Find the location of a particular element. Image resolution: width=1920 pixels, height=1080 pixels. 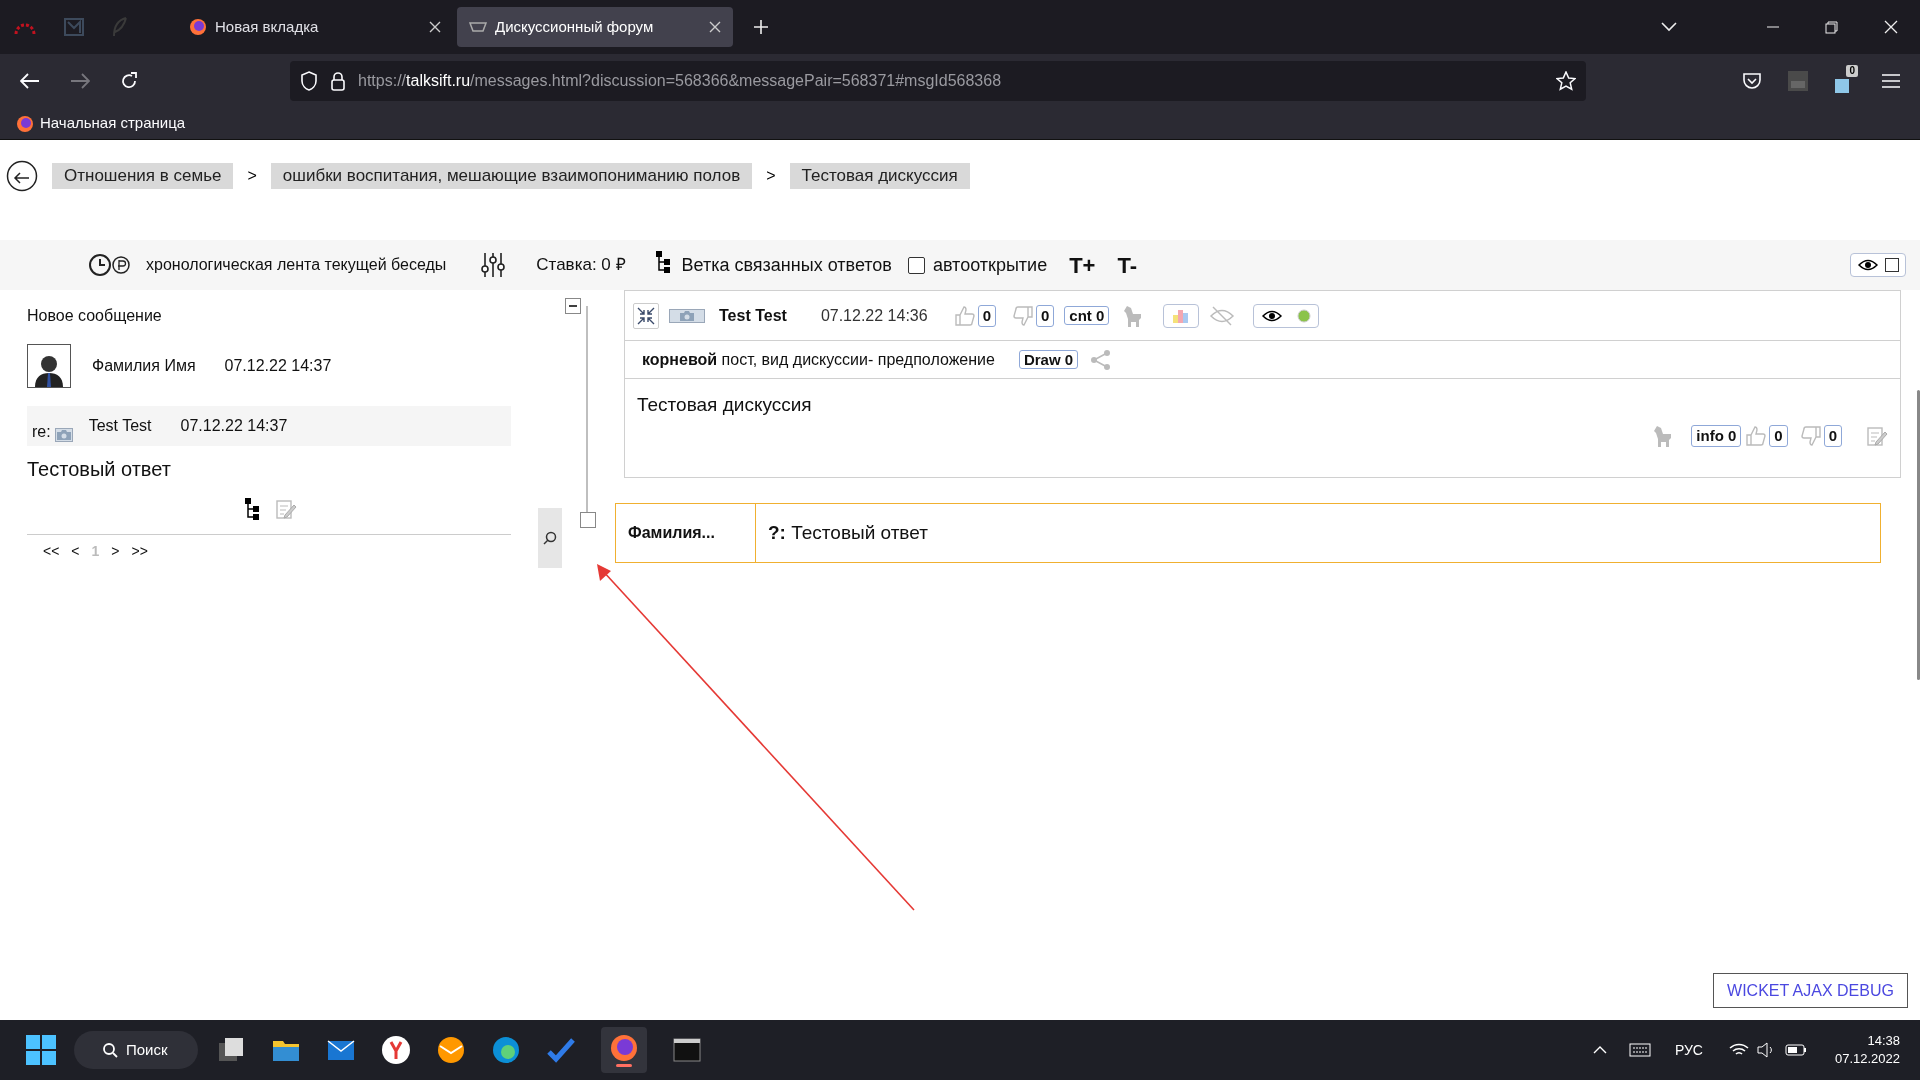

timestamp: 07.12.22 14:36 is located at coordinates (874, 315).